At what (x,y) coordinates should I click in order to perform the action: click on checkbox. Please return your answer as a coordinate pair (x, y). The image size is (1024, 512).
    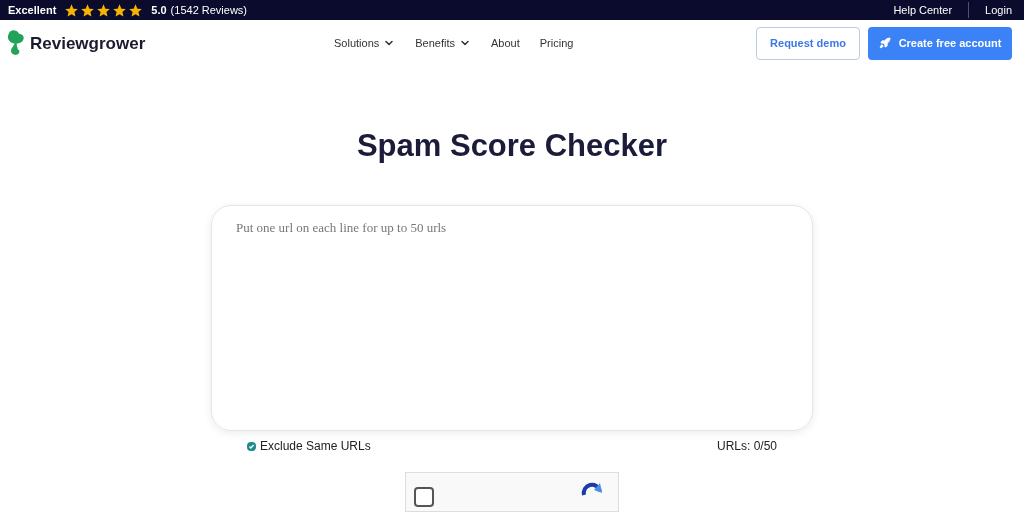
    Looking at the image, I should click on (251, 446).